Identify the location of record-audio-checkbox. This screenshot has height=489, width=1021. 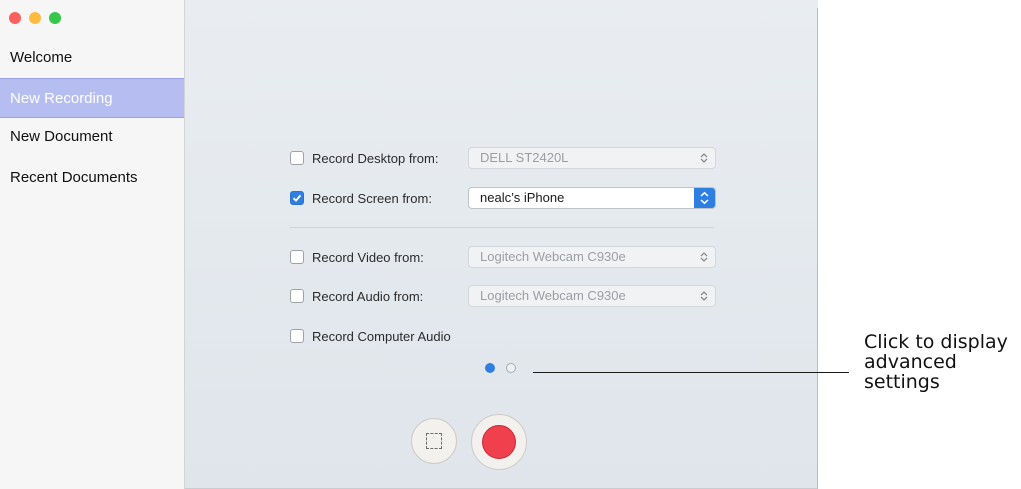
(297, 296).